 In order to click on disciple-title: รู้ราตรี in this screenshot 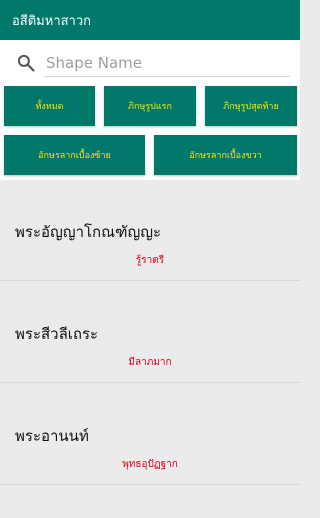, I will do `click(150, 260)`.